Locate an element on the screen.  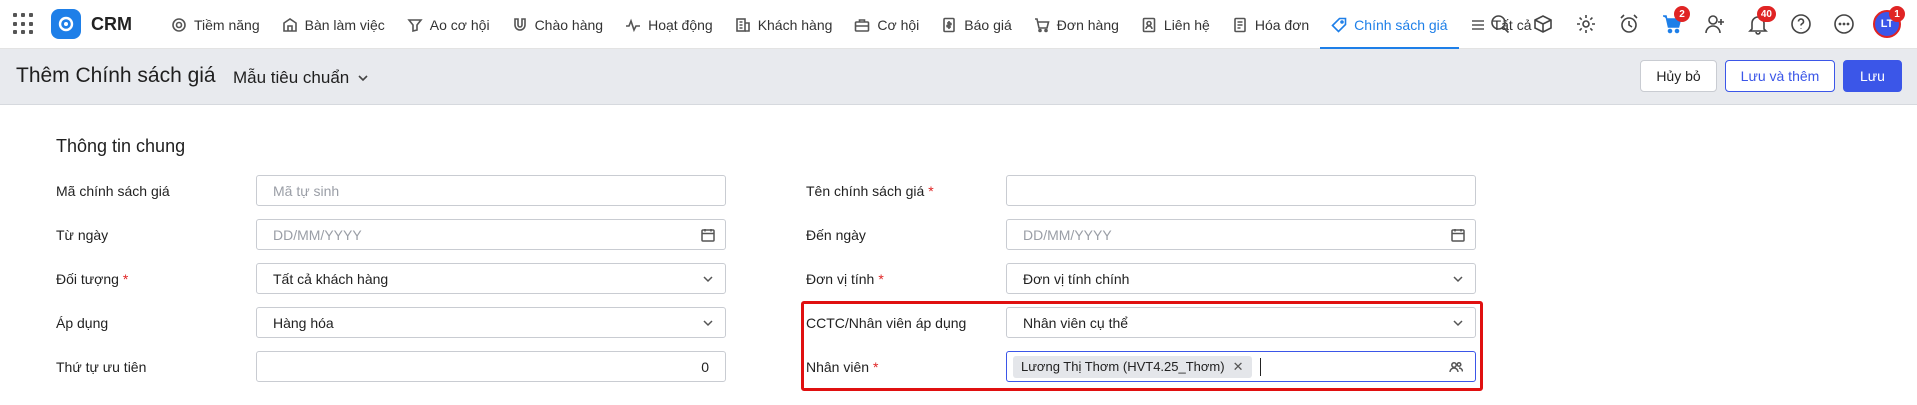
page-title: Thêm Chính sách giá is located at coordinates (116, 75).